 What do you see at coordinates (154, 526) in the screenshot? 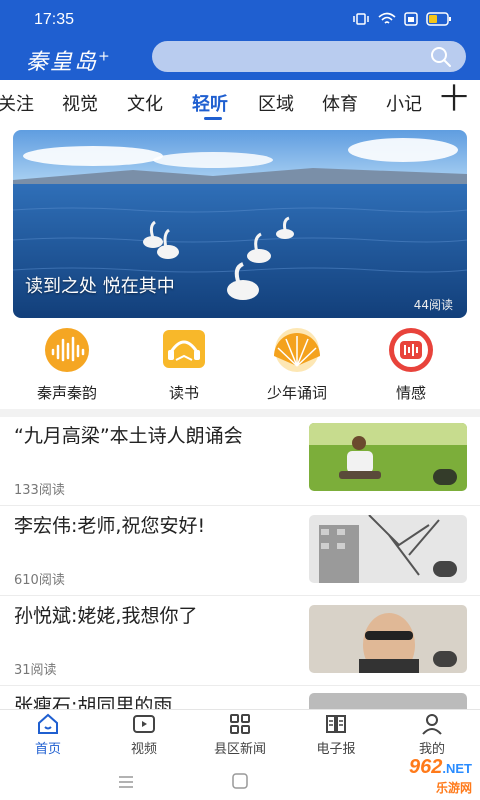
I see `article-title: 李宏伟:老师,祝您安好!` at bounding box center [154, 526].